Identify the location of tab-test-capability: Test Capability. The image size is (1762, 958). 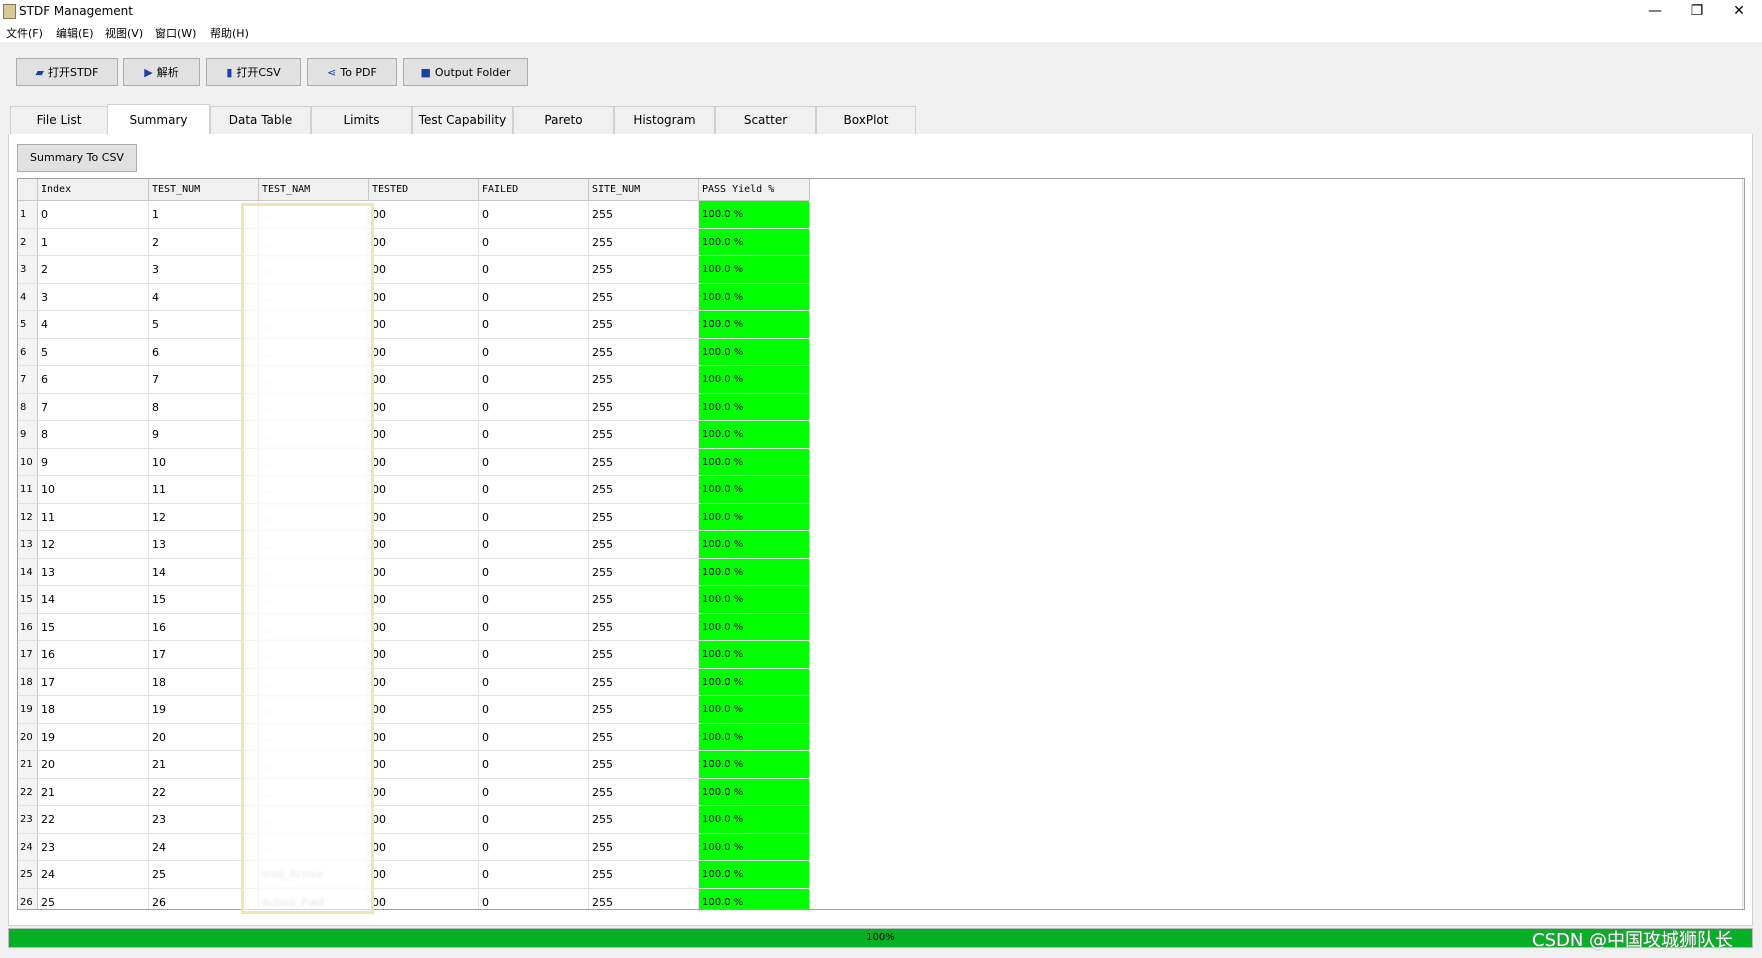
(462, 120).